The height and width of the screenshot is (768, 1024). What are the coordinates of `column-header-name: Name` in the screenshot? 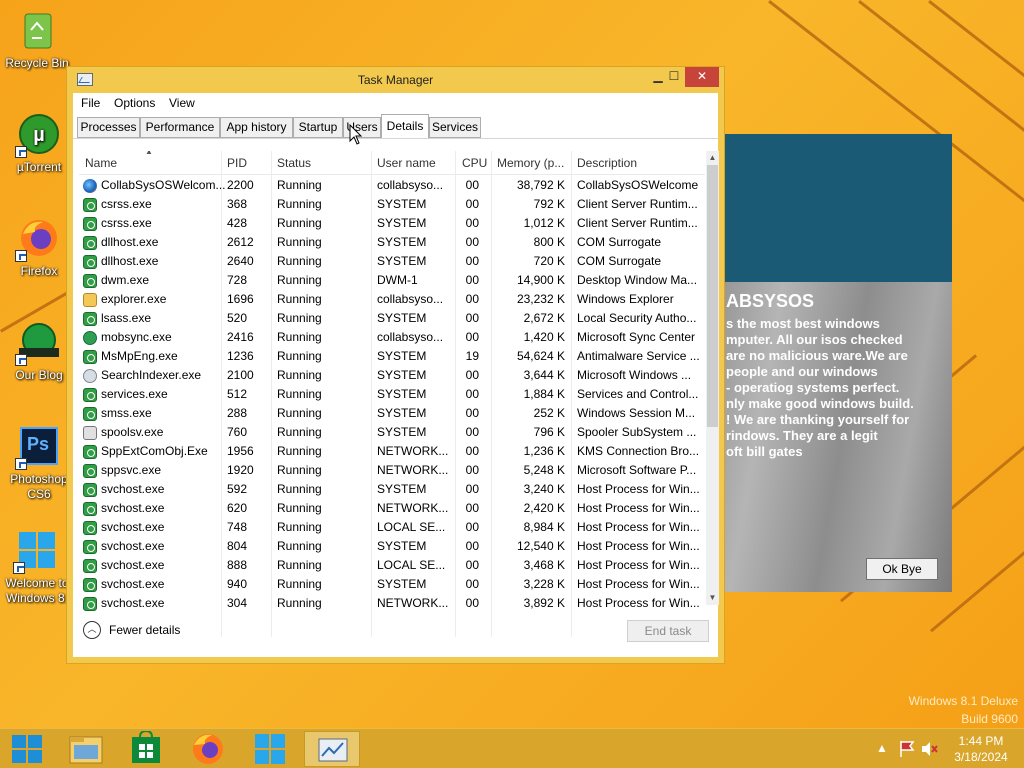 It's located at (101, 163).